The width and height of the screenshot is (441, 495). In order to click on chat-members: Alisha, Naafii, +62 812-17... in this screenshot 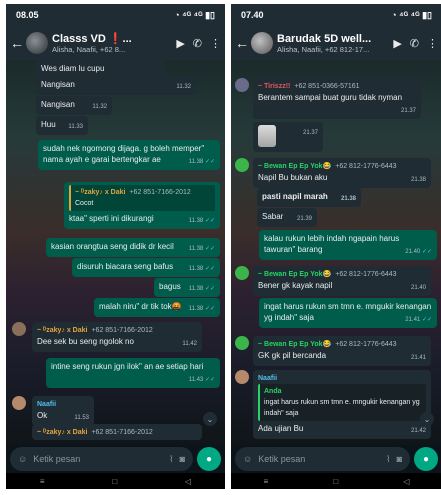, I will do `click(323, 49)`.